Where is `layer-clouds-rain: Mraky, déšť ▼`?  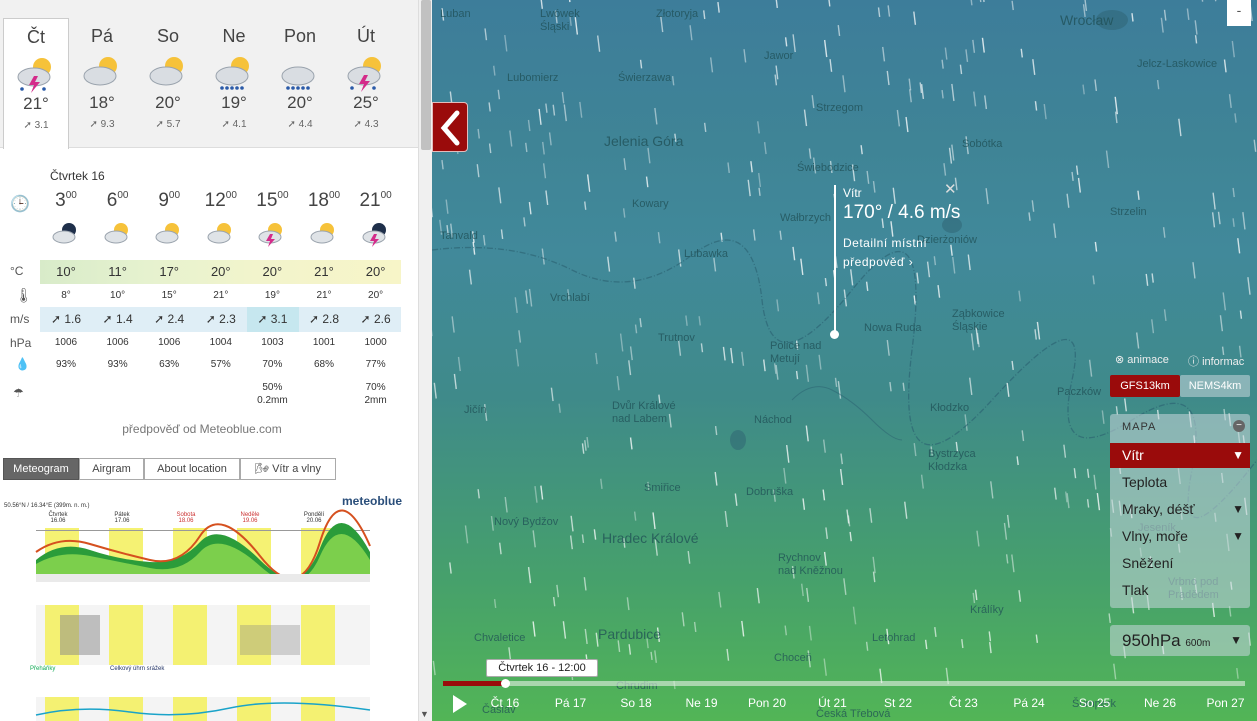
layer-clouds-rain: Mraky, déšť ▼ is located at coordinates (1180, 509).